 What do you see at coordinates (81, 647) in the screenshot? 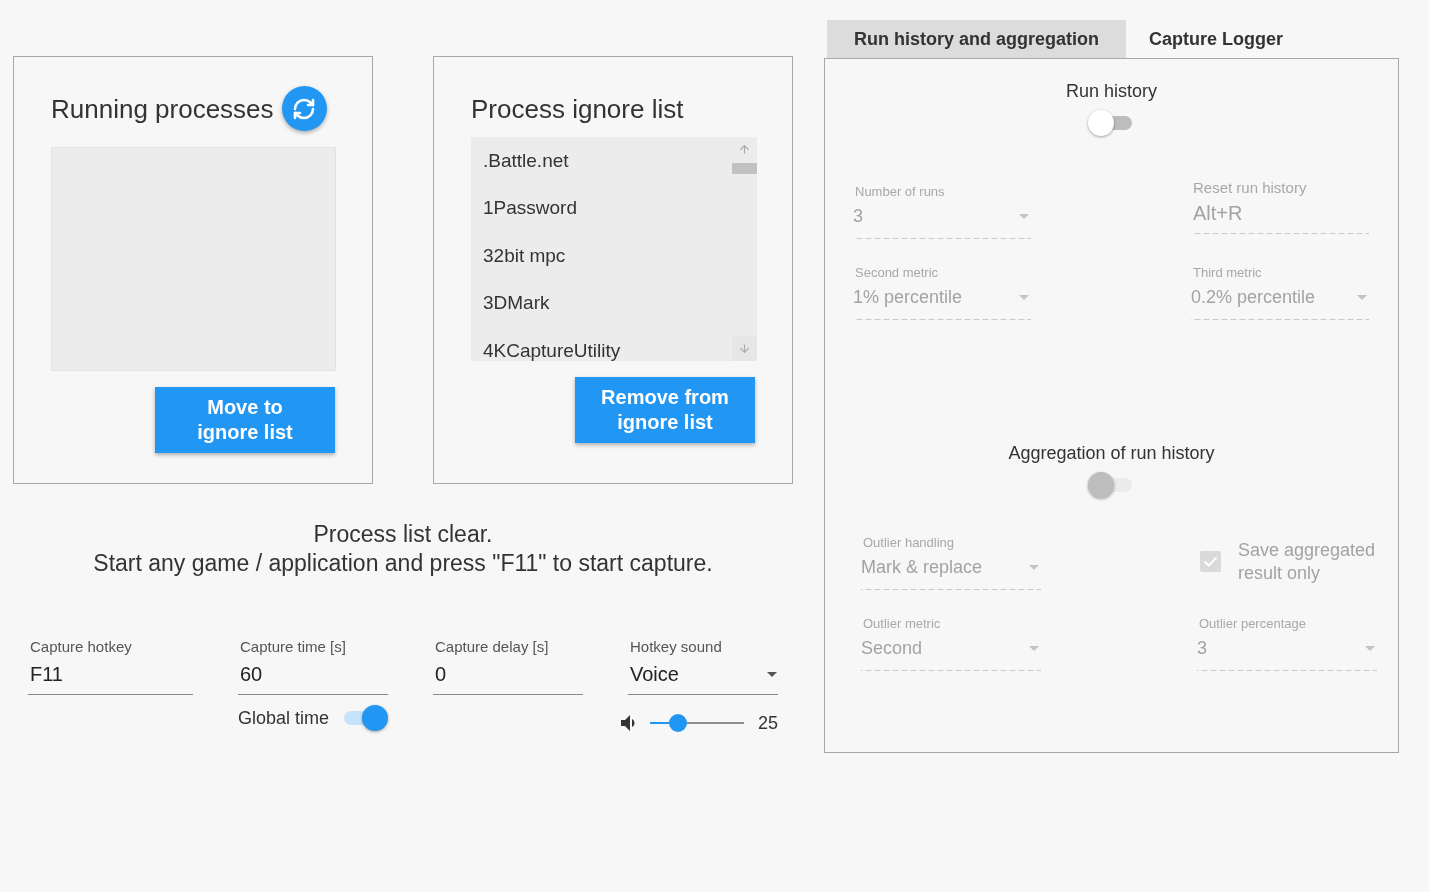
I see `field-label: Capture hotkey` at bounding box center [81, 647].